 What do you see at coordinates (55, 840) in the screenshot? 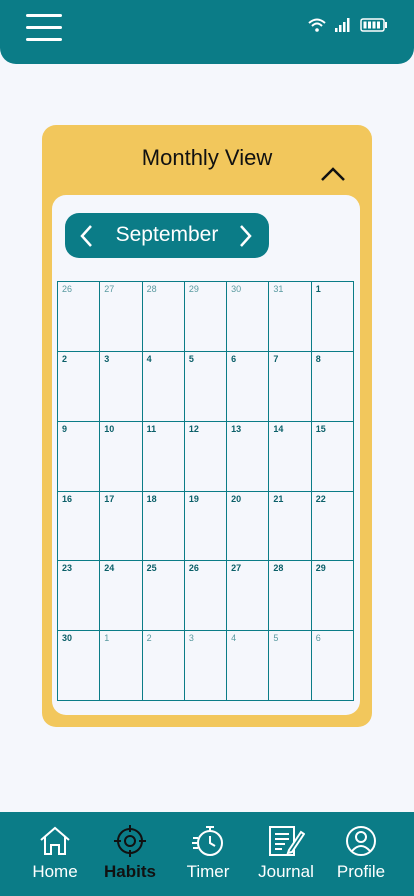
I see `home-icon` at bounding box center [55, 840].